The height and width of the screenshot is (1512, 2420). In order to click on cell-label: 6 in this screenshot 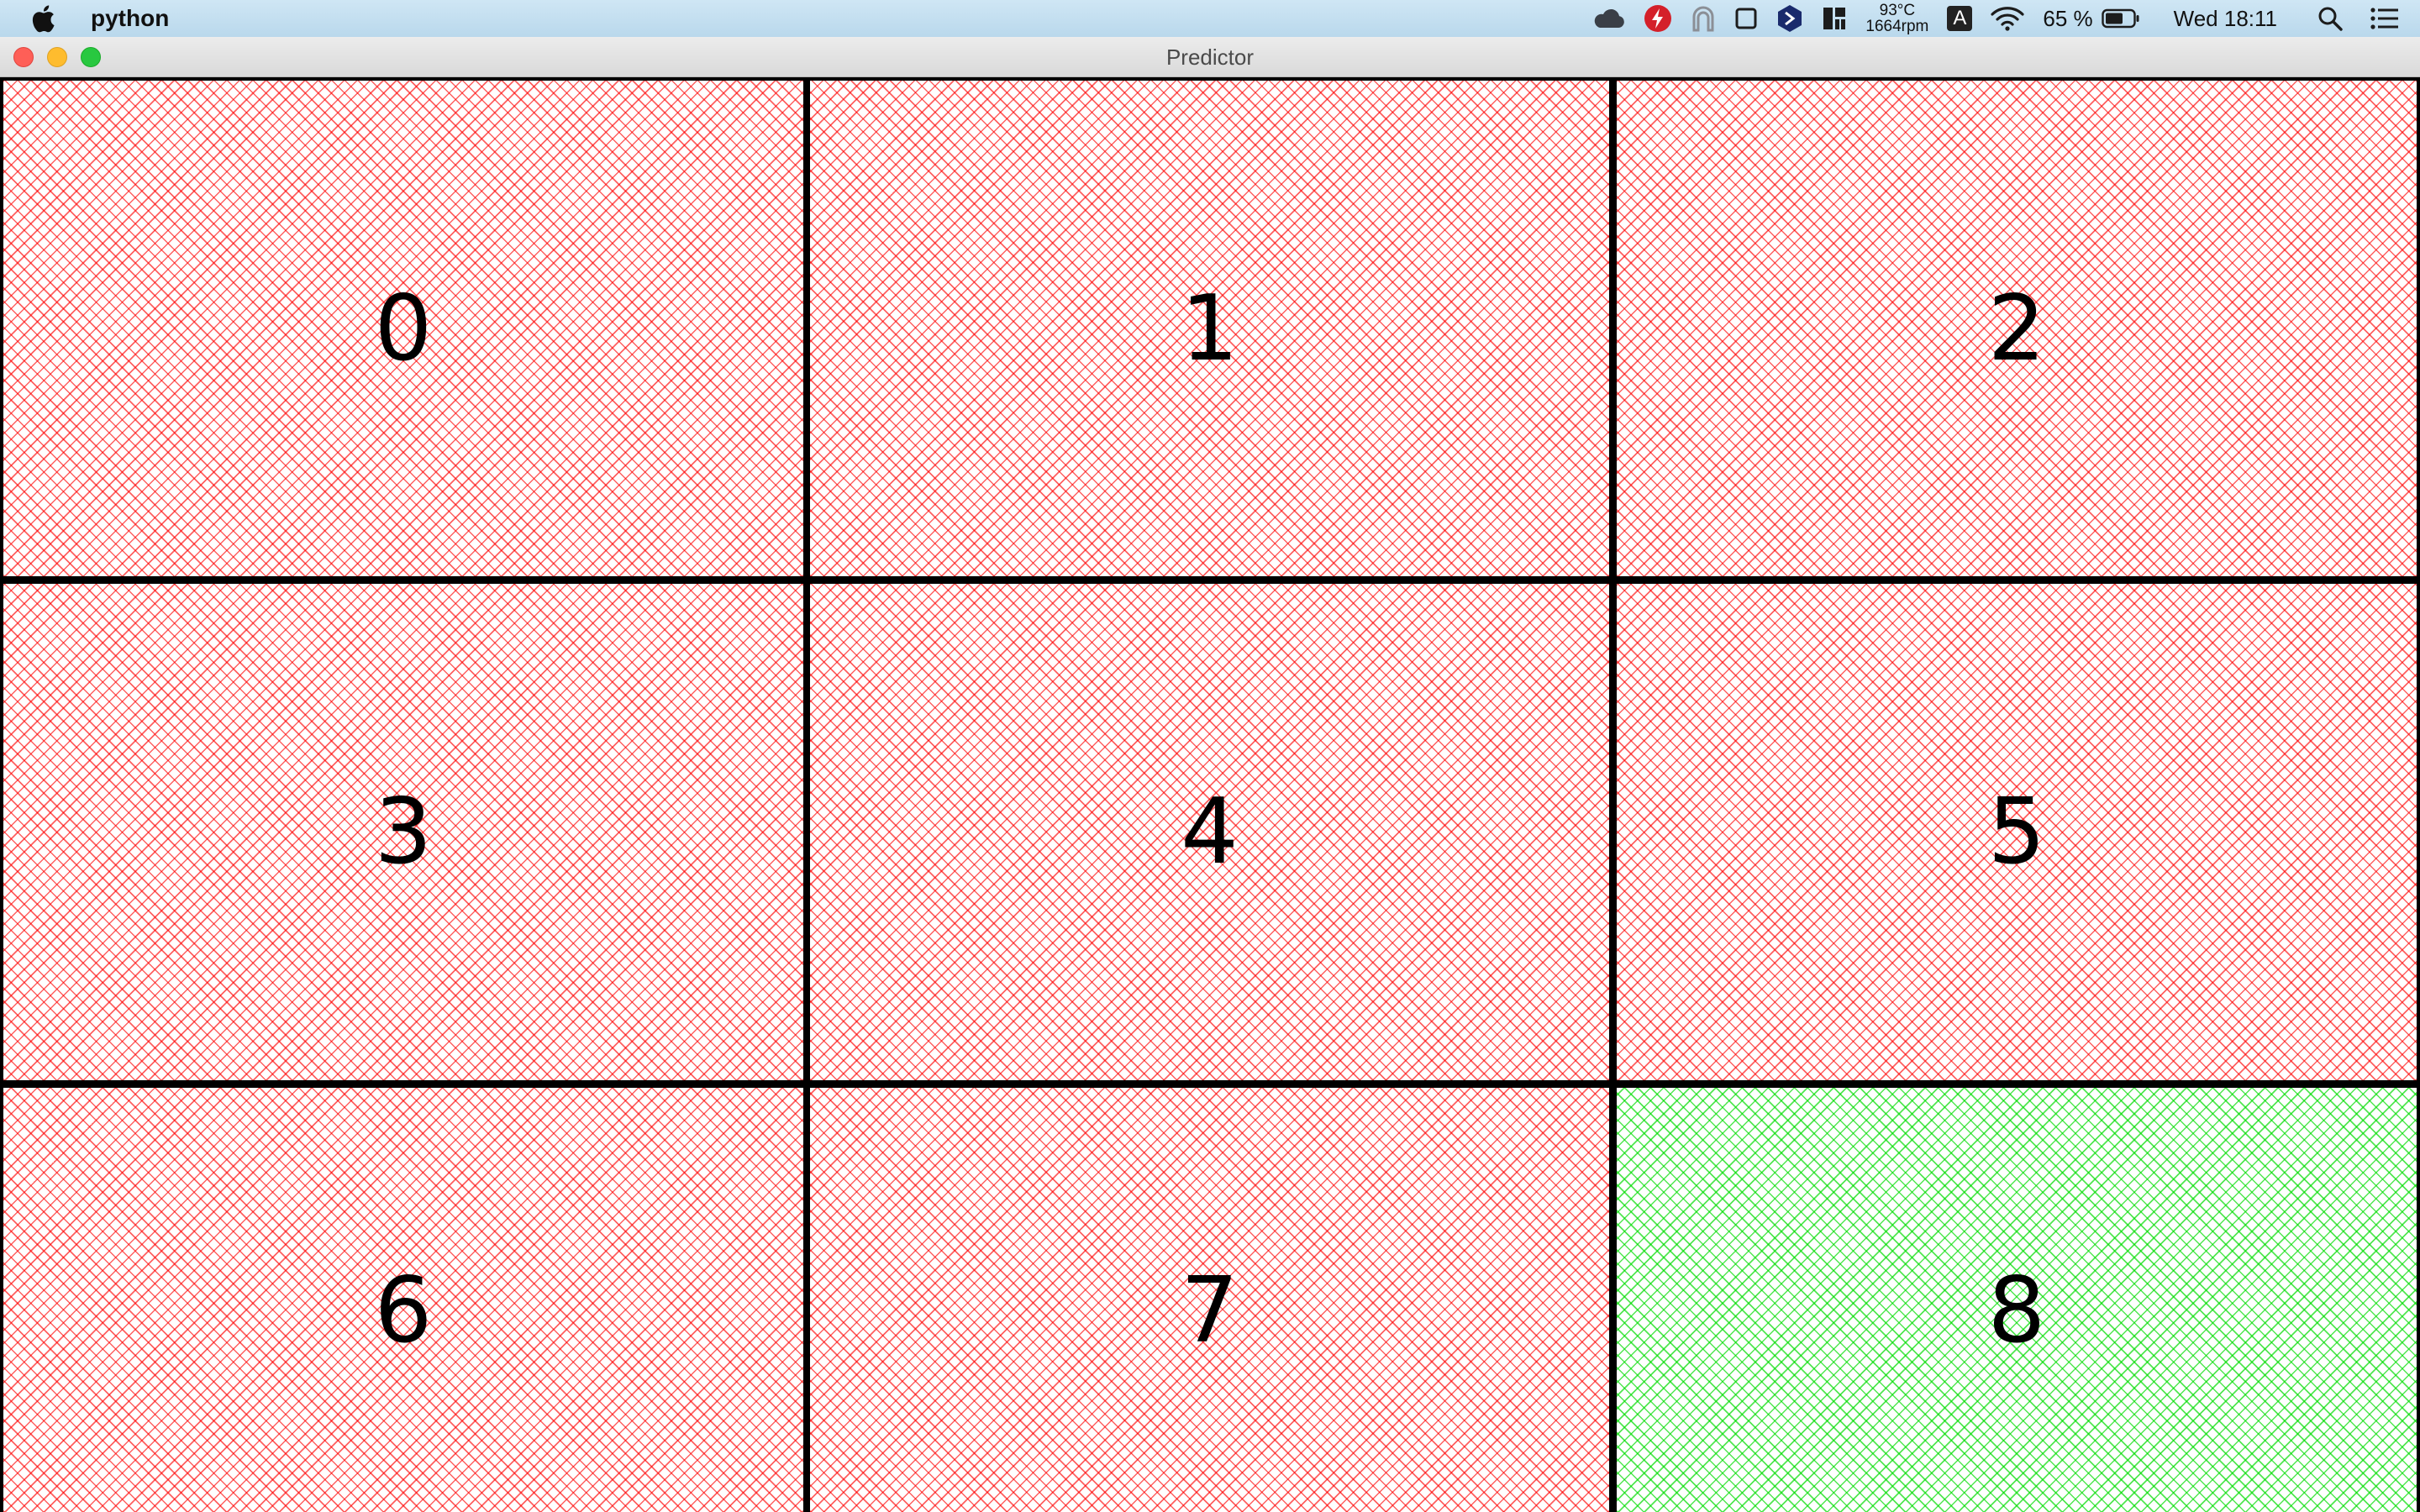, I will do `click(404, 1310)`.